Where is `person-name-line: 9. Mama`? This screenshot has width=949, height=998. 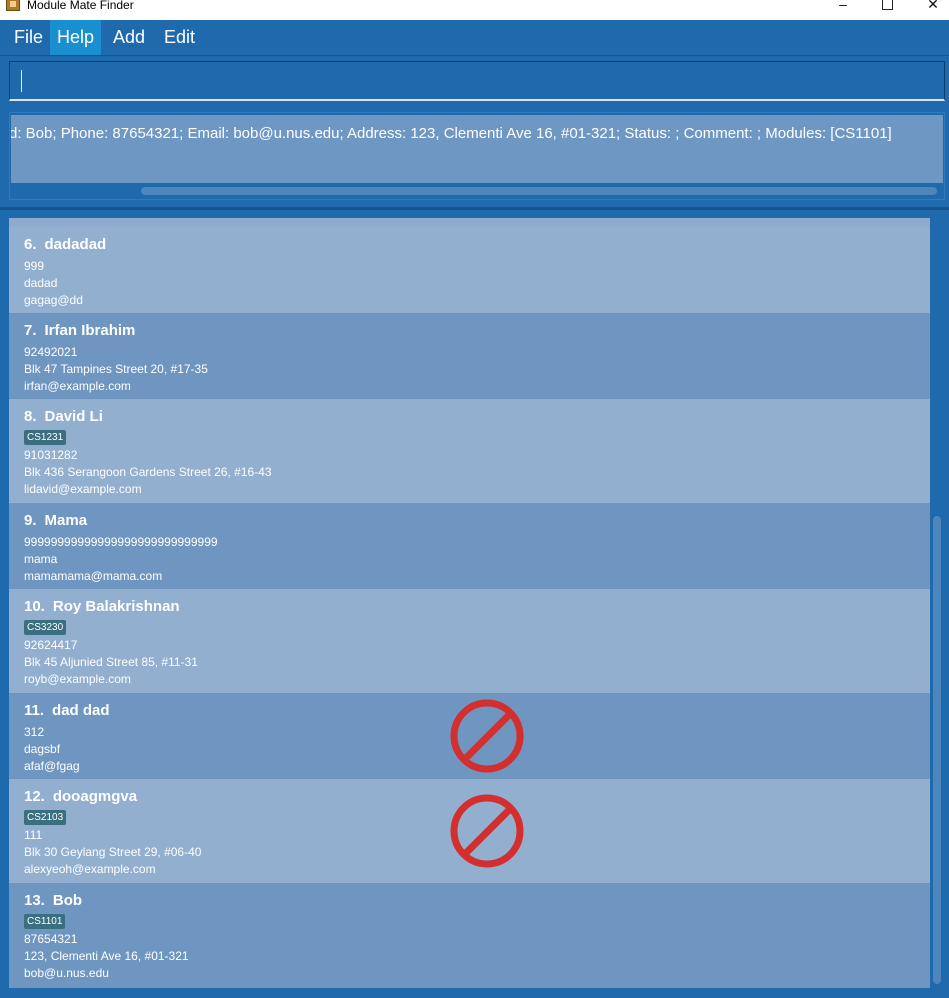 person-name-line: 9. Mama is located at coordinates (55, 520).